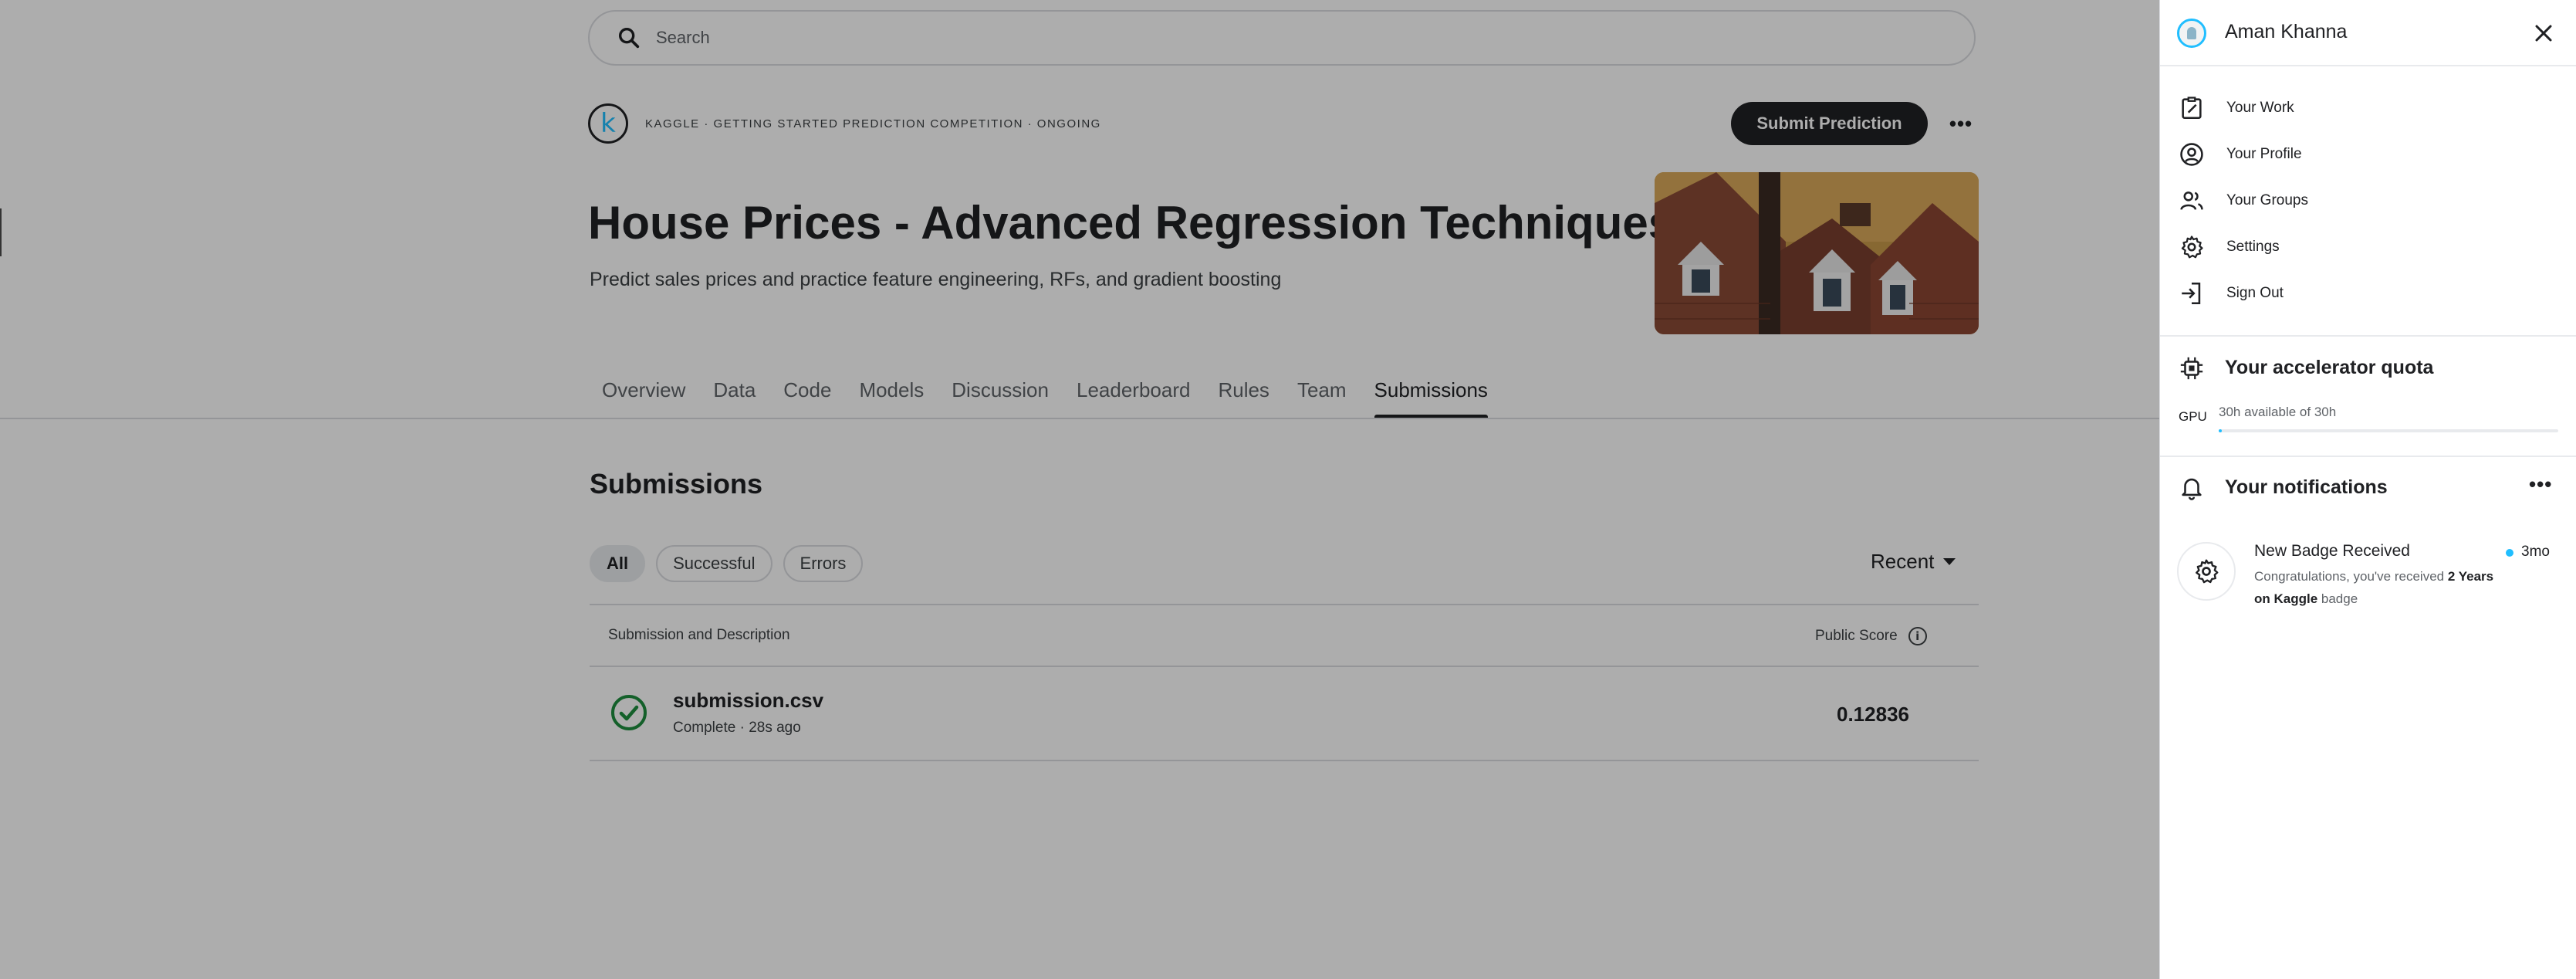  What do you see at coordinates (2191, 368) in the screenshot?
I see `accelerator-chip-icon` at bounding box center [2191, 368].